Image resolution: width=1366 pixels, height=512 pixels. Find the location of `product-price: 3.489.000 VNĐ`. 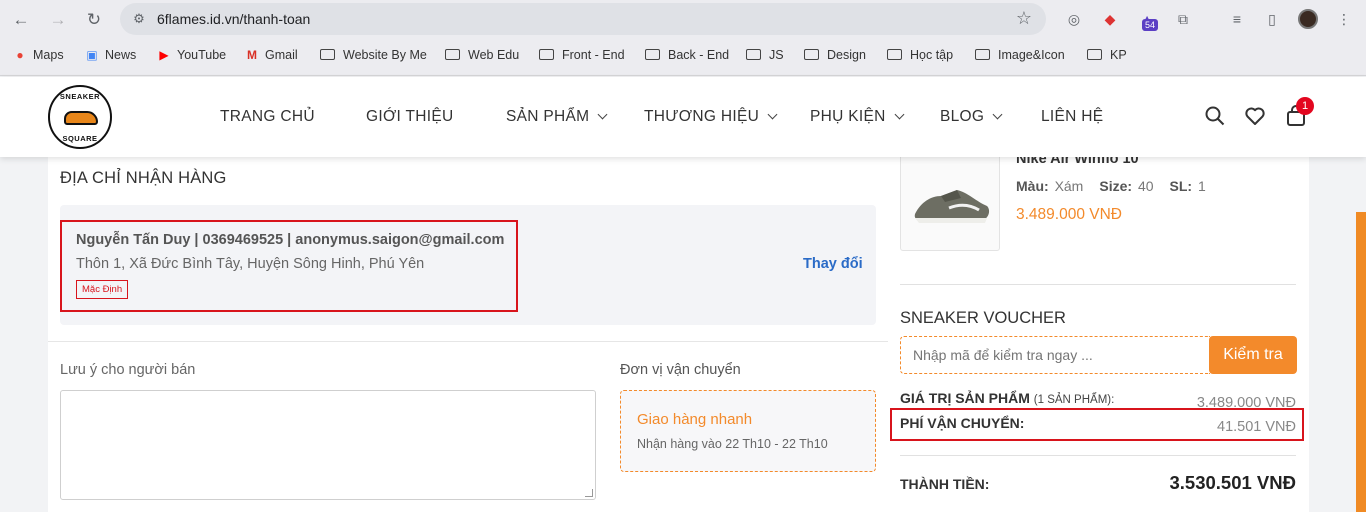

product-price: 3.489.000 VNĐ is located at coordinates (1069, 214).